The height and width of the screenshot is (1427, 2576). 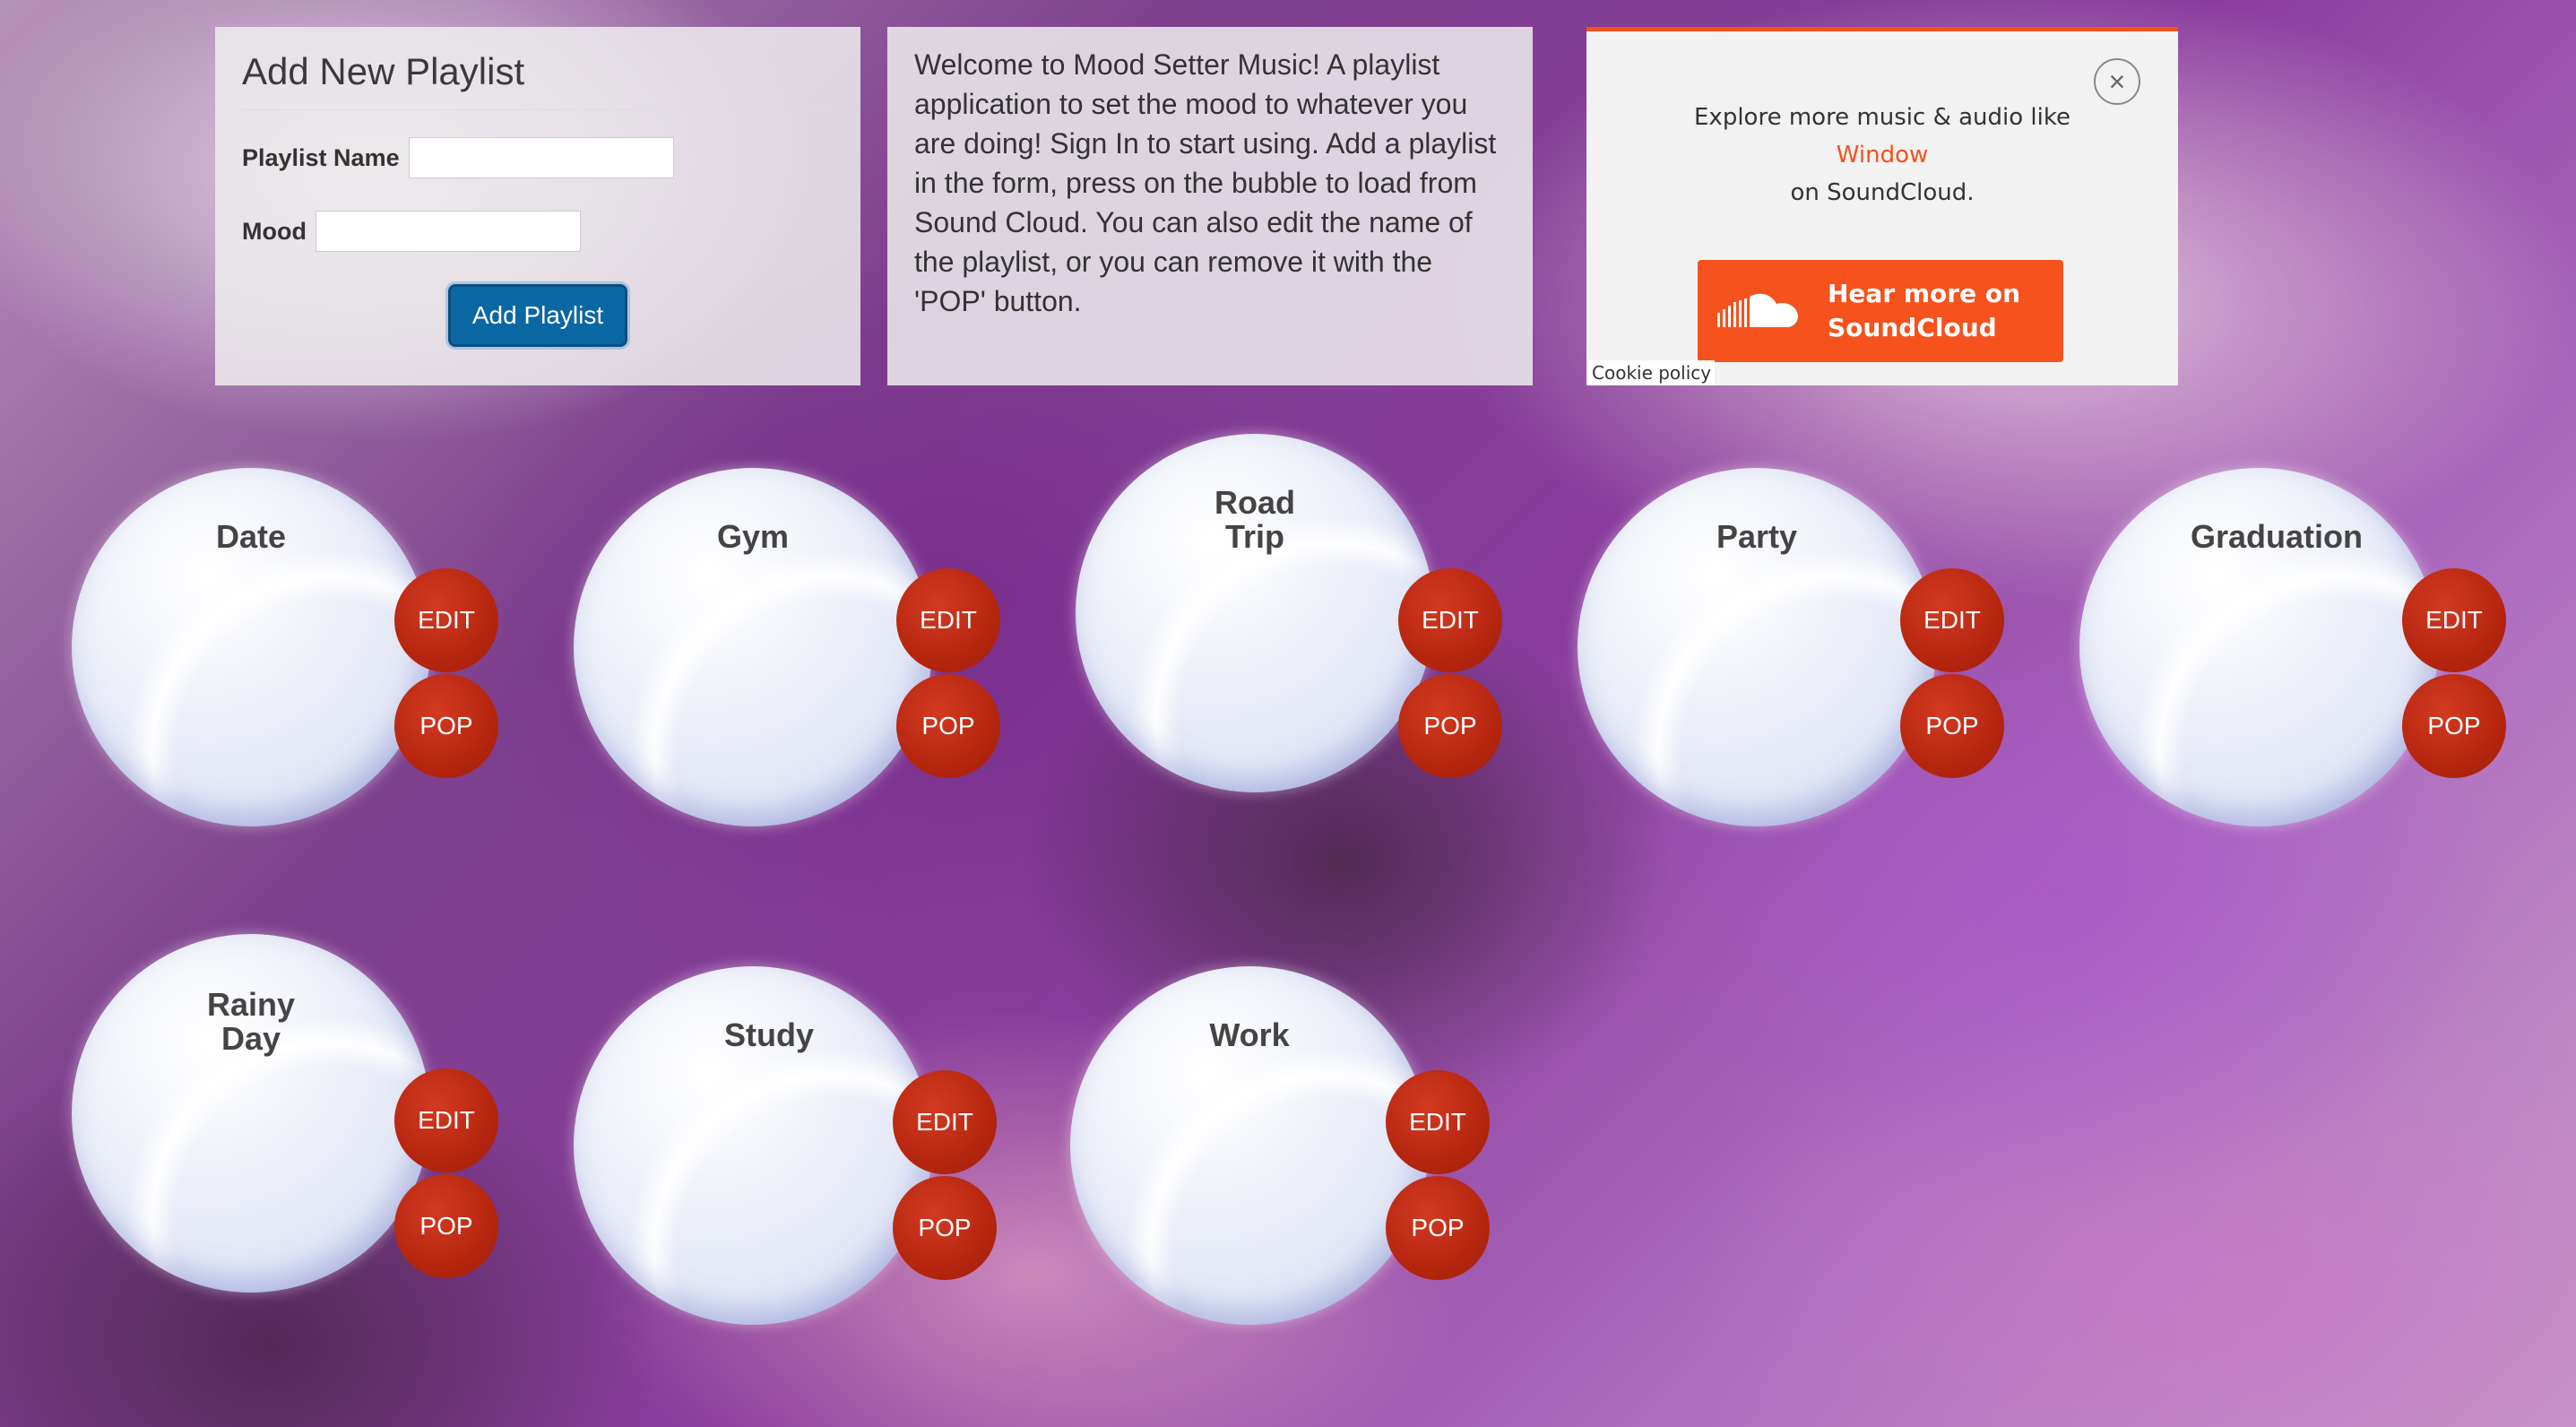 What do you see at coordinates (321, 157) in the screenshot?
I see `playlist-name-label: Playlist Name` at bounding box center [321, 157].